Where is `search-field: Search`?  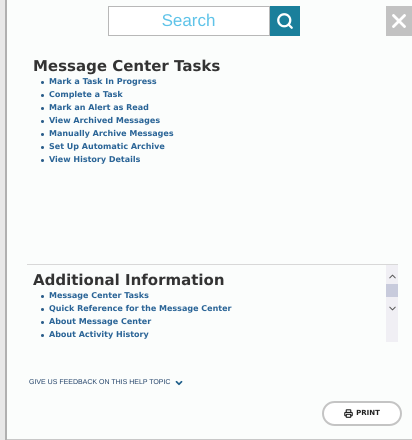 search-field: Search is located at coordinates (189, 21).